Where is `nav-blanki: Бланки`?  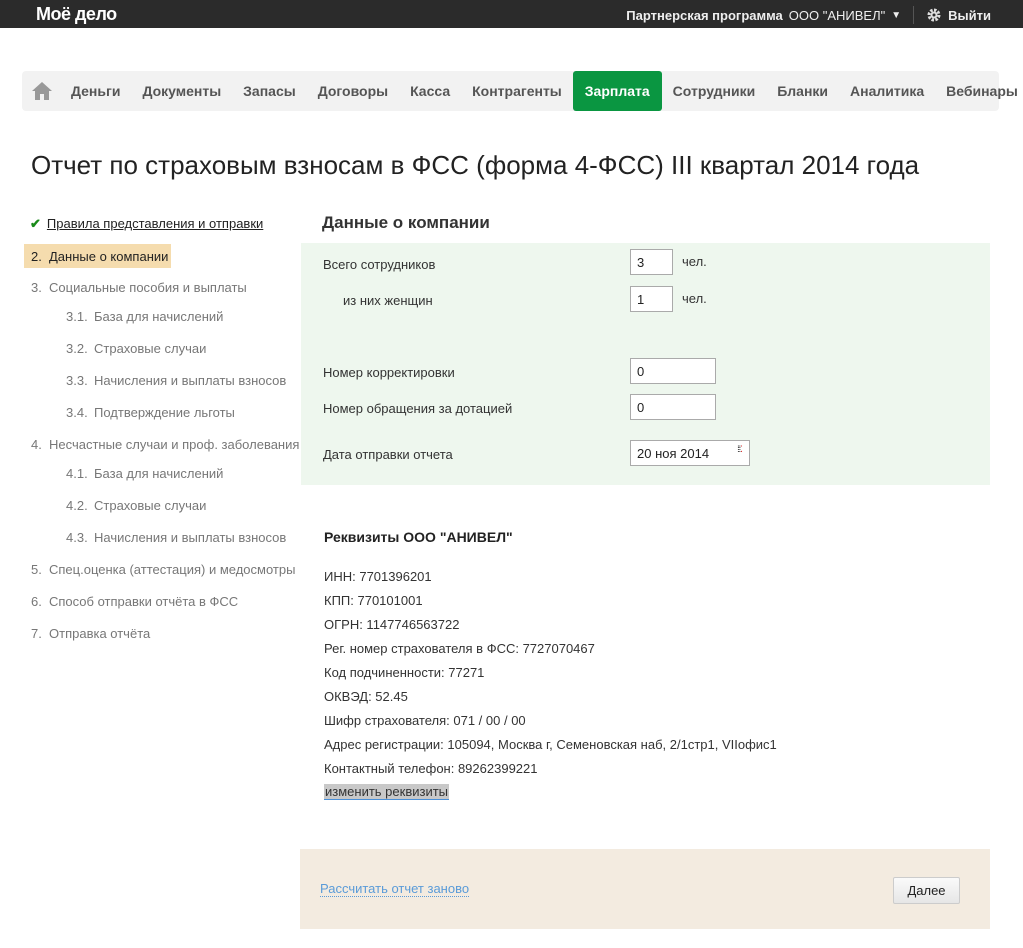 nav-blanki: Бланки is located at coordinates (802, 91).